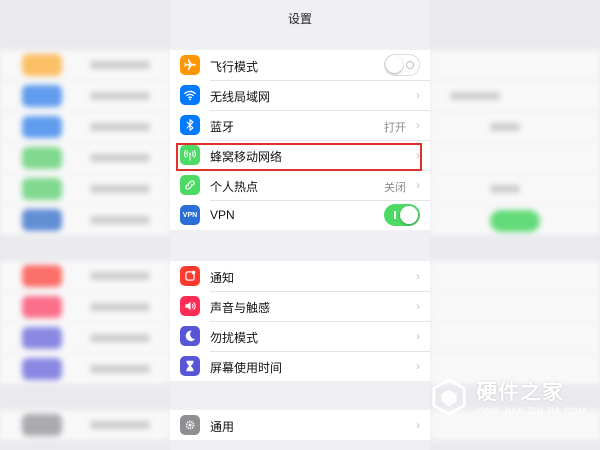 This screenshot has height=450, width=600. I want to click on hourglass-icon, so click(190, 366).